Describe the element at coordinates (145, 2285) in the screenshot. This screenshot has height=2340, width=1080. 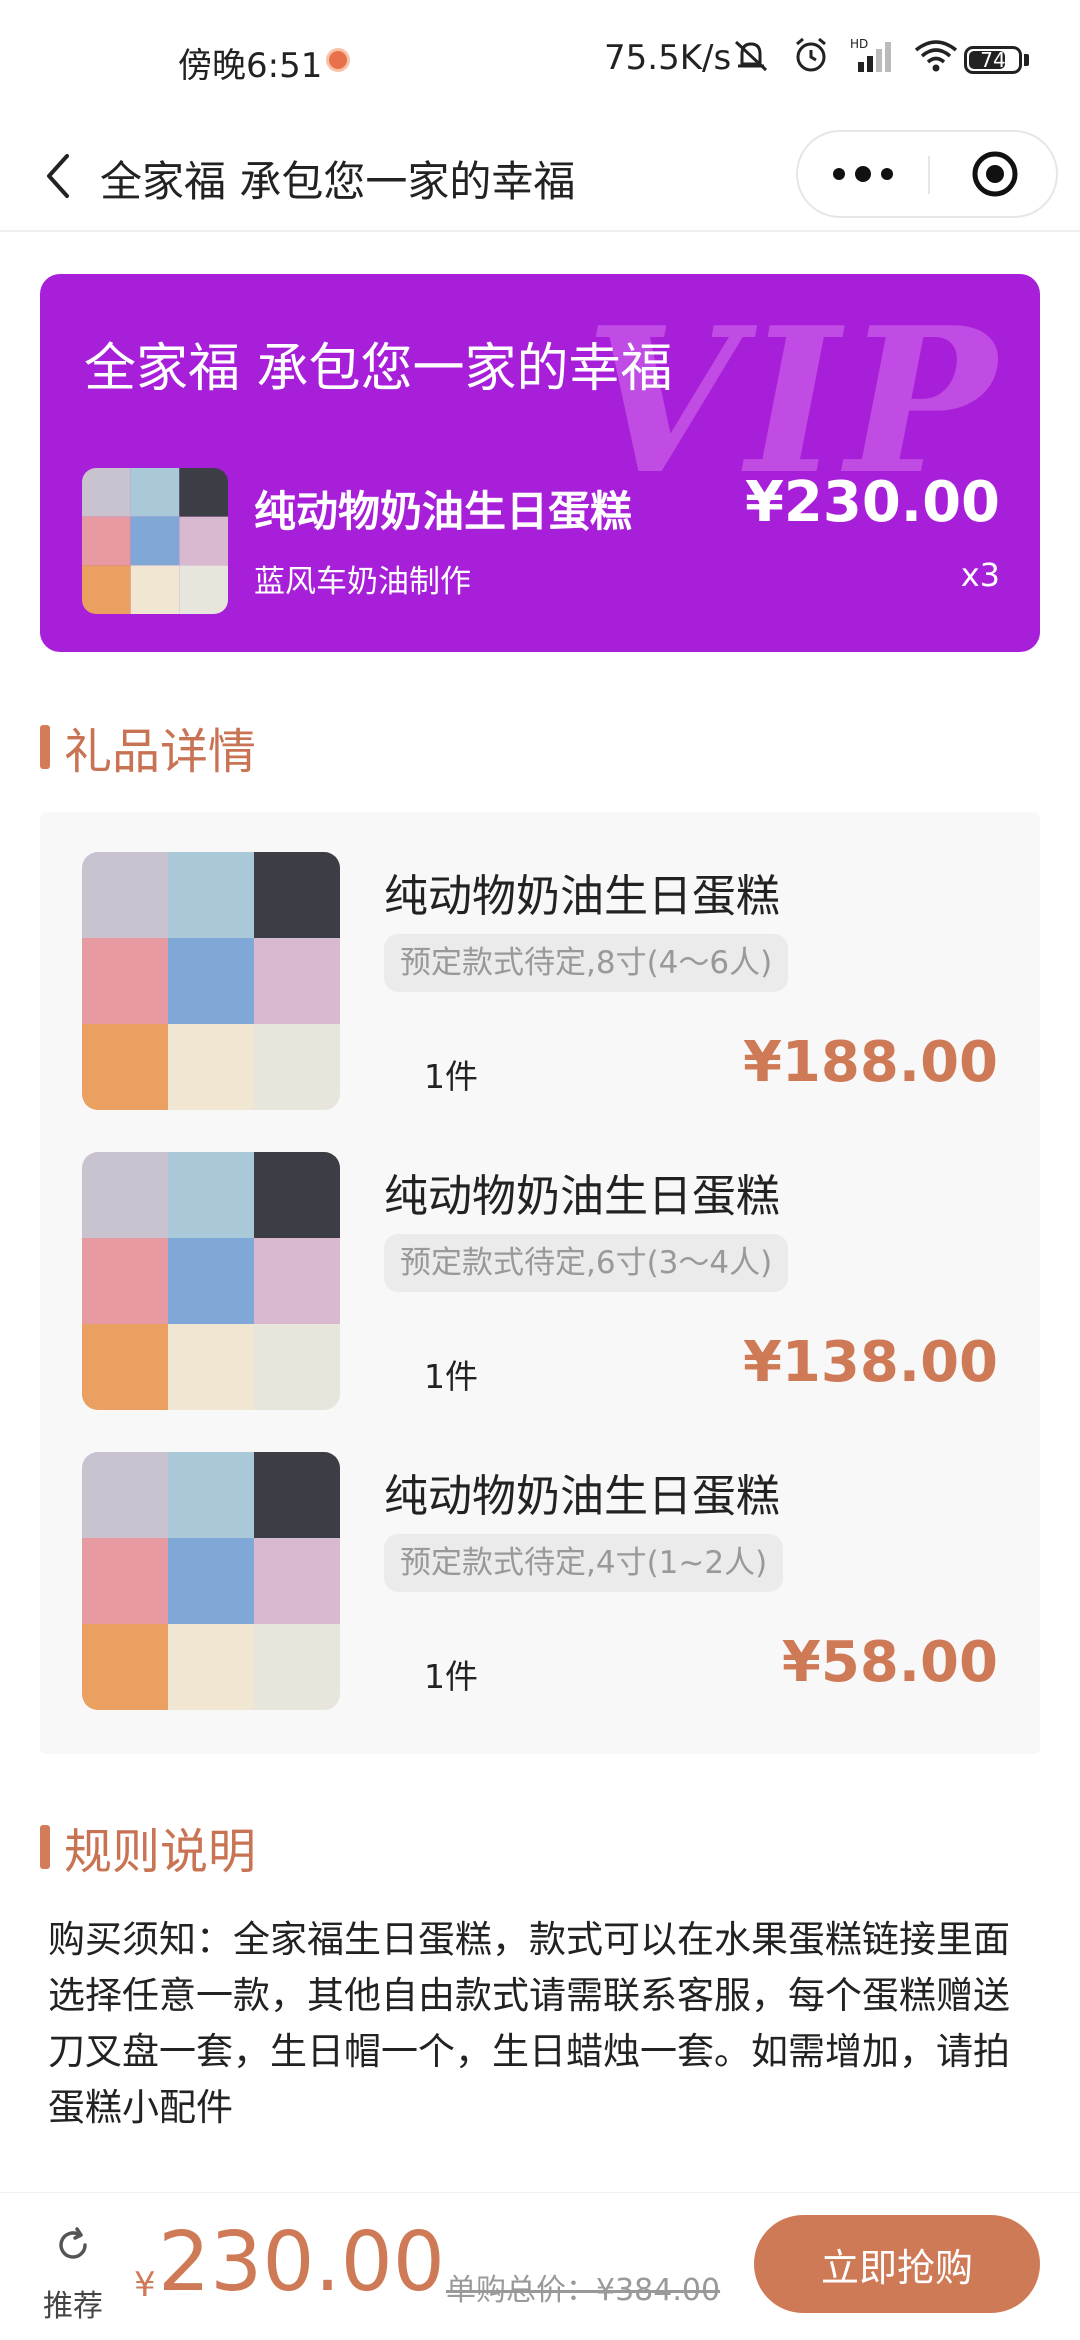
I see `price-currency: ¥` at that location.